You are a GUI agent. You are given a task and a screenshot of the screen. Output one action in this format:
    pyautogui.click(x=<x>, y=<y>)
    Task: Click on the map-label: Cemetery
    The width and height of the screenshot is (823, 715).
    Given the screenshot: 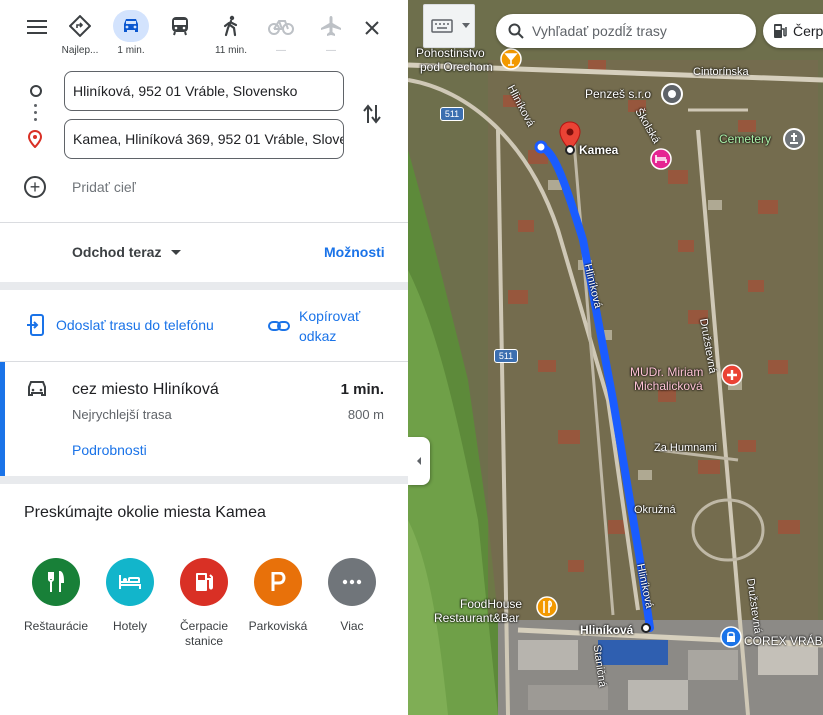 What is the action you would take?
    pyautogui.click(x=745, y=139)
    